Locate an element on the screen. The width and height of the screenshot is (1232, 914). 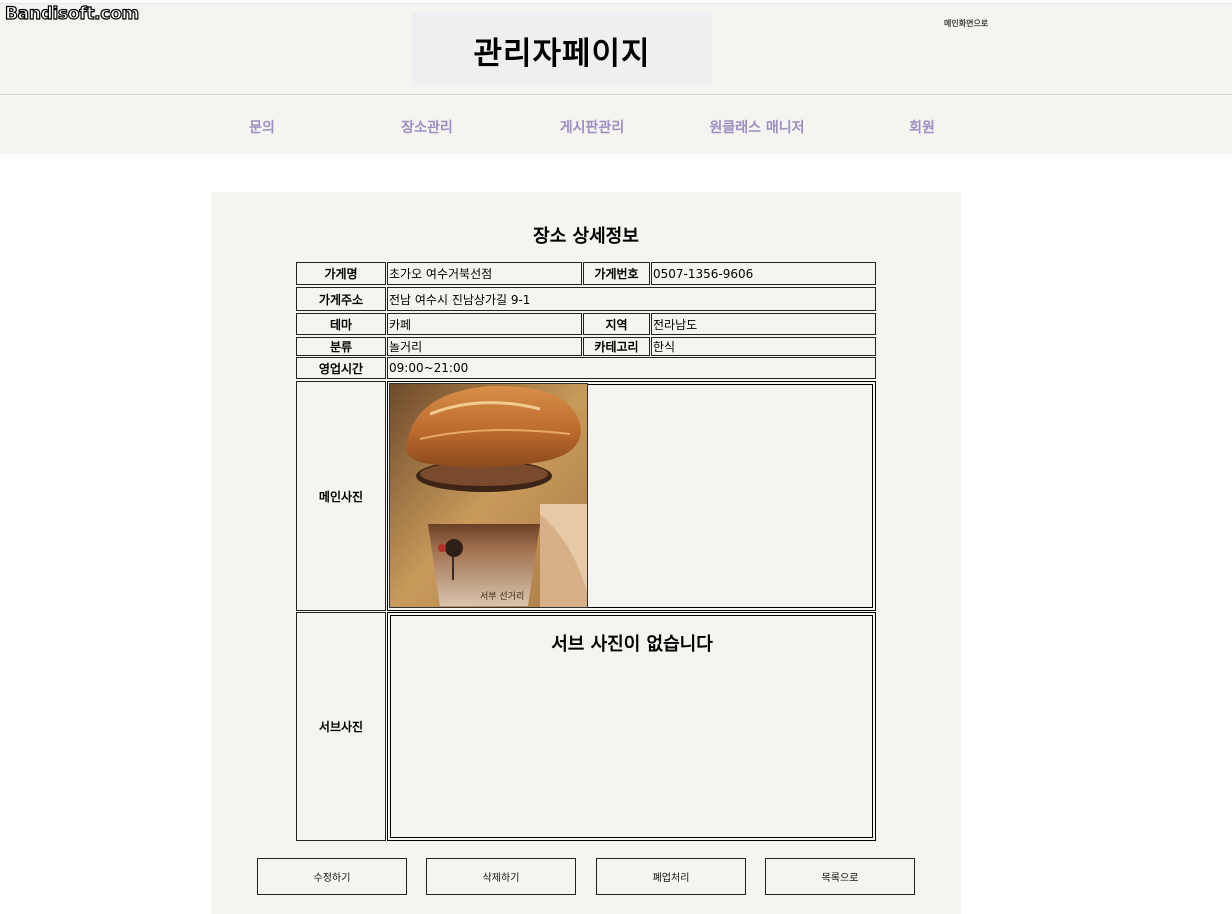
address-label: 가게주소 is located at coordinates (341, 299).